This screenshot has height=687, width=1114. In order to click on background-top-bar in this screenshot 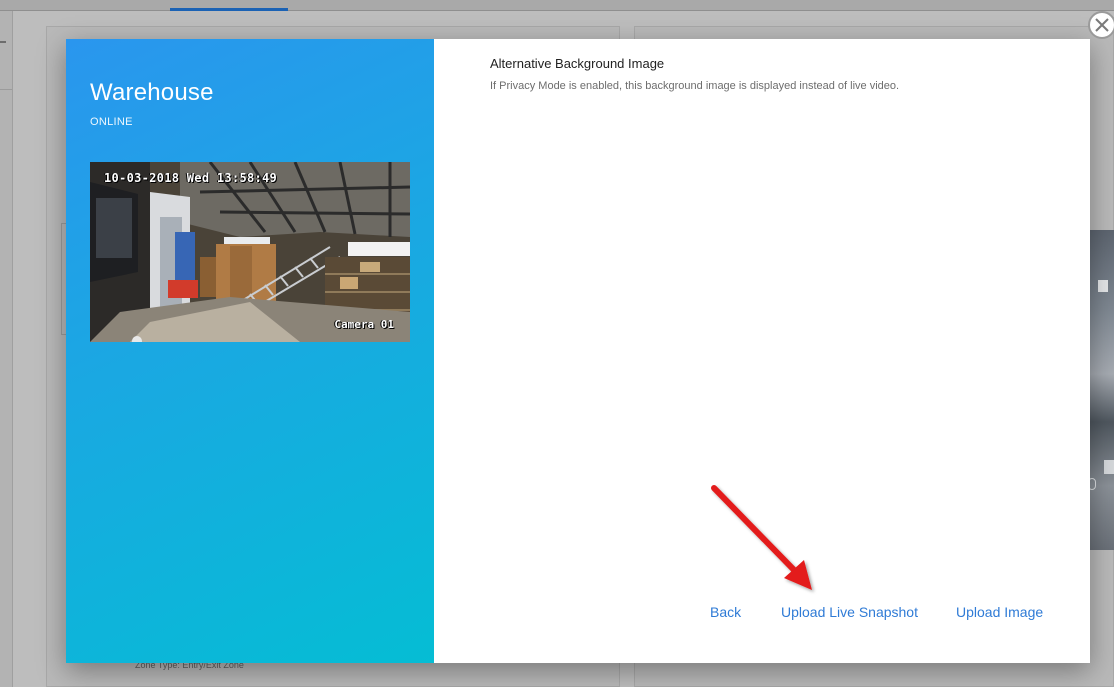, I will do `click(557, 5)`.